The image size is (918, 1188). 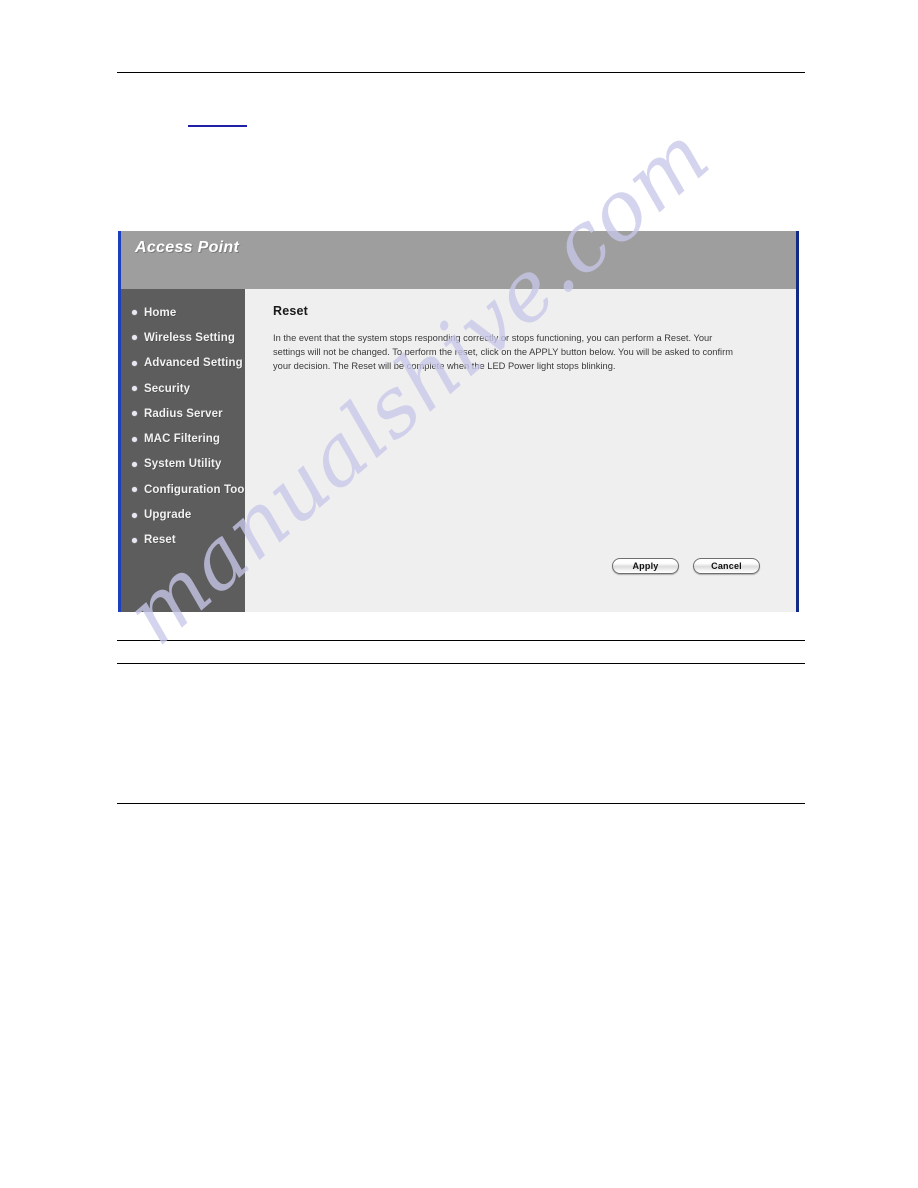 I want to click on content-heading: Reset, so click(x=291, y=311).